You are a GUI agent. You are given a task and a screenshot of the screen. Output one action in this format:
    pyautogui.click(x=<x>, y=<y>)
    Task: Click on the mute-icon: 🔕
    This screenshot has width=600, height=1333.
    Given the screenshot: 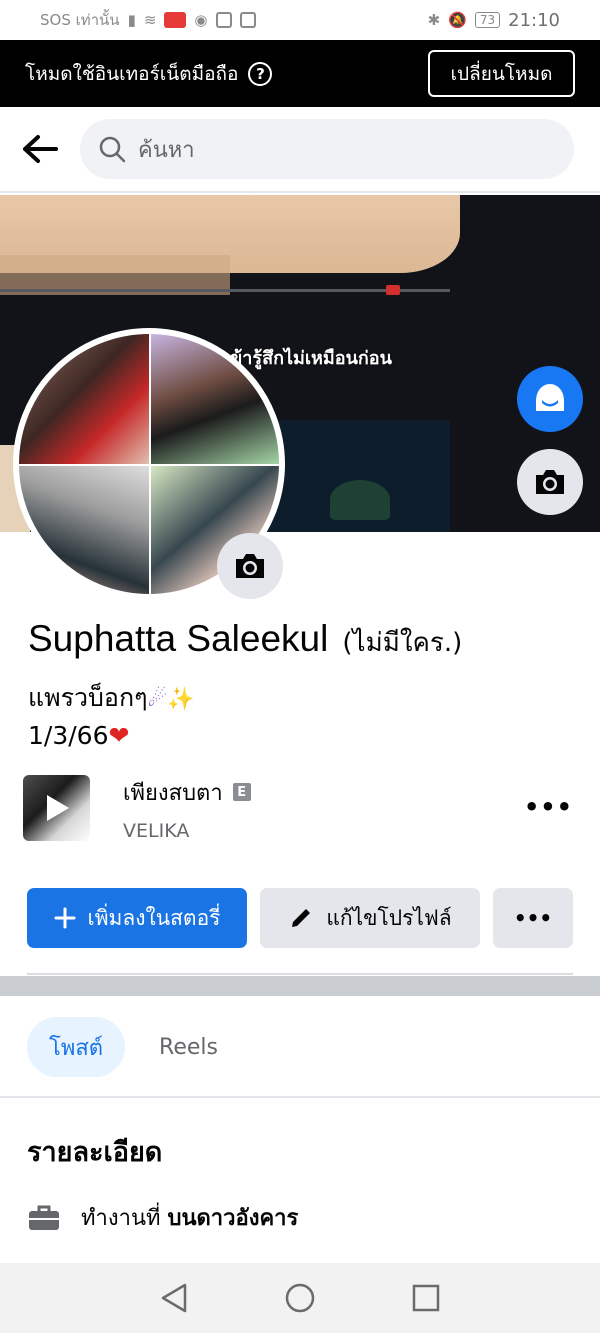 What is the action you would take?
    pyautogui.click(x=457, y=20)
    